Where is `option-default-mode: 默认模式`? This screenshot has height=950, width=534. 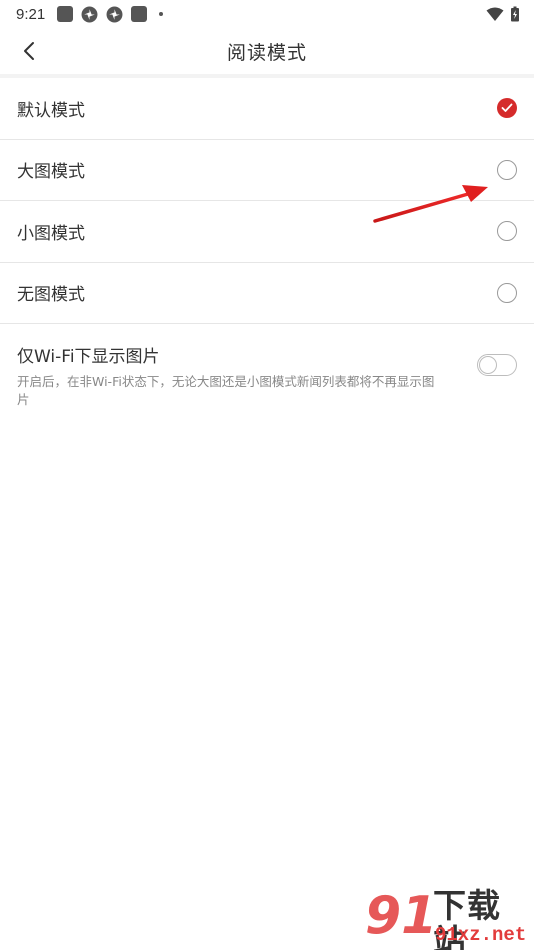 option-default-mode: 默认模式 is located at coordinates (267, 109).